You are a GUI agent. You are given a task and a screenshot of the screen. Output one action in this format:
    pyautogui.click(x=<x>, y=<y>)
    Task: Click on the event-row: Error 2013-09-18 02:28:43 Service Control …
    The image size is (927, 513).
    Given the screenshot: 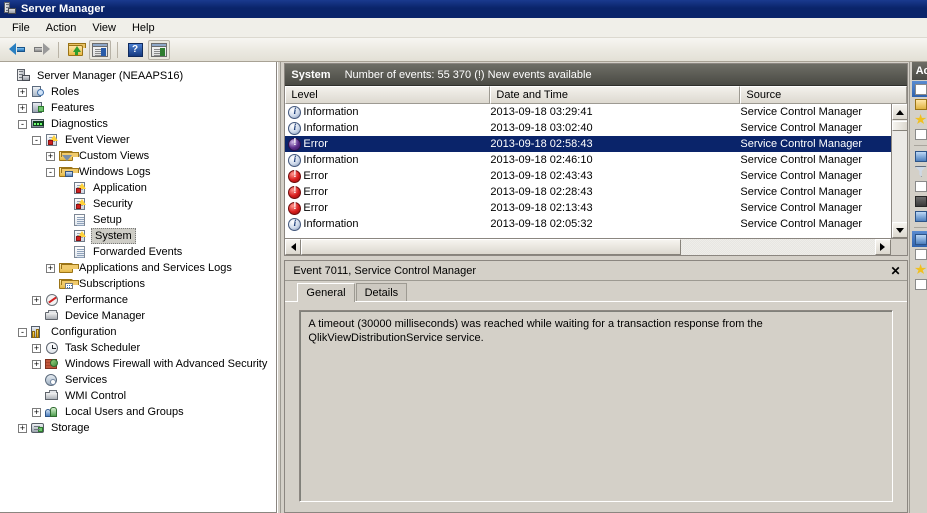 What is the action you would take?
    pyautogui.click(x=587, y=192)
    